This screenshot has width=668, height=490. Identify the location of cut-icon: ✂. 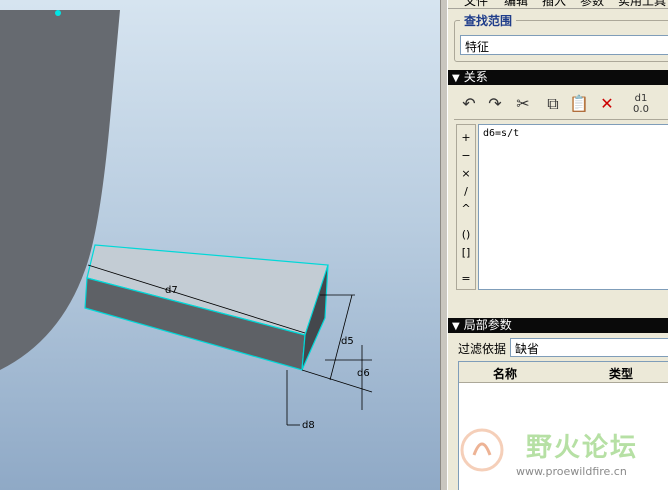
(523, 104).